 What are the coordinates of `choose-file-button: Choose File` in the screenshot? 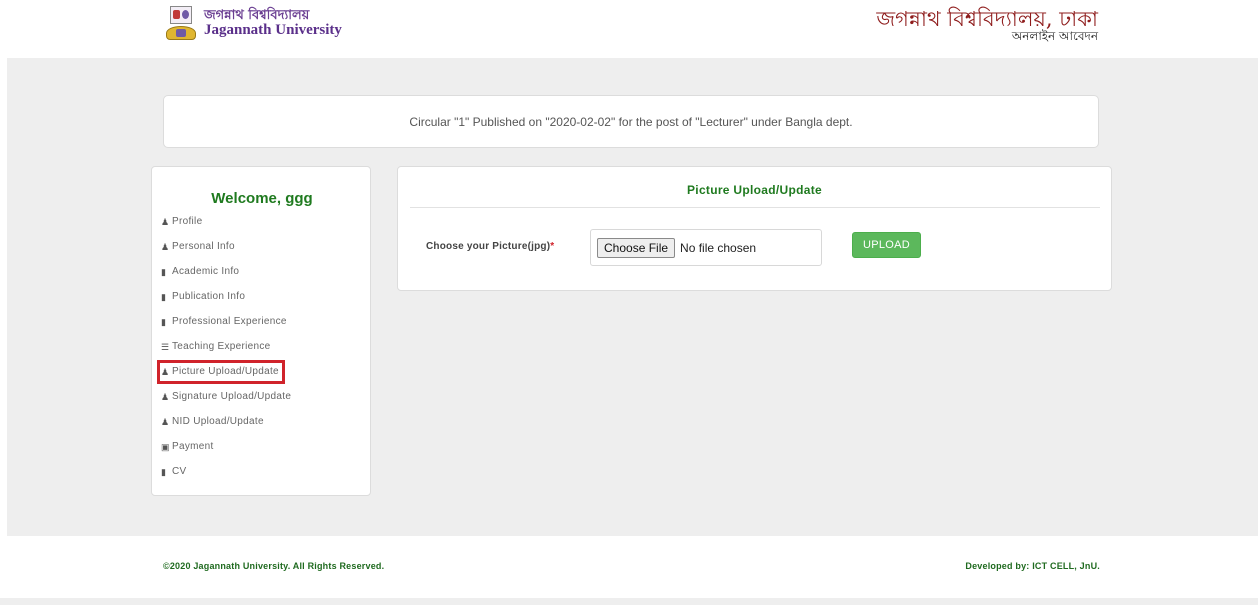 It's located at (636, 247).